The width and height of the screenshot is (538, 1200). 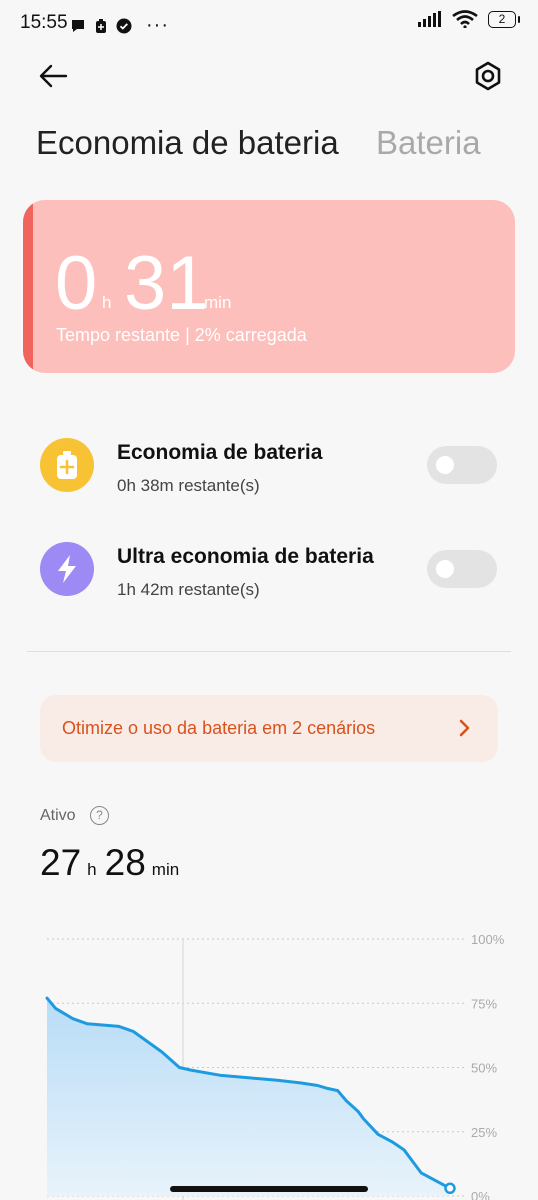 What do you see at coordinates (76, 283) in the screenshot?
I see `remaining-hours: 0` at bounding box center [76, 283].